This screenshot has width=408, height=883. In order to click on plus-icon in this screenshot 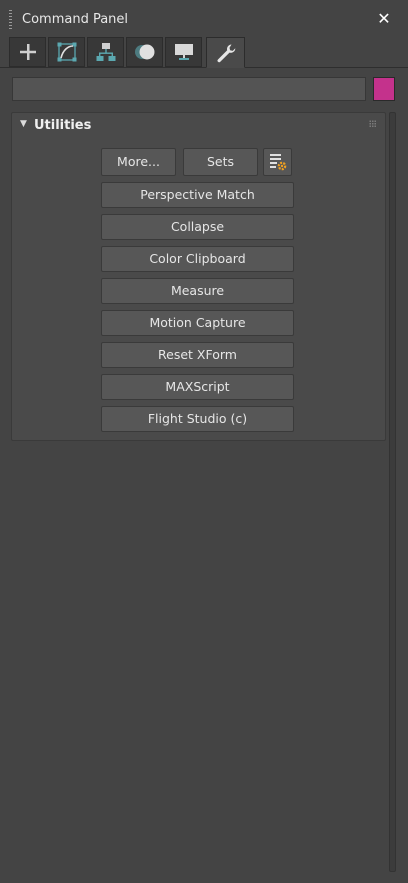, I will do `click(27, 52)`.